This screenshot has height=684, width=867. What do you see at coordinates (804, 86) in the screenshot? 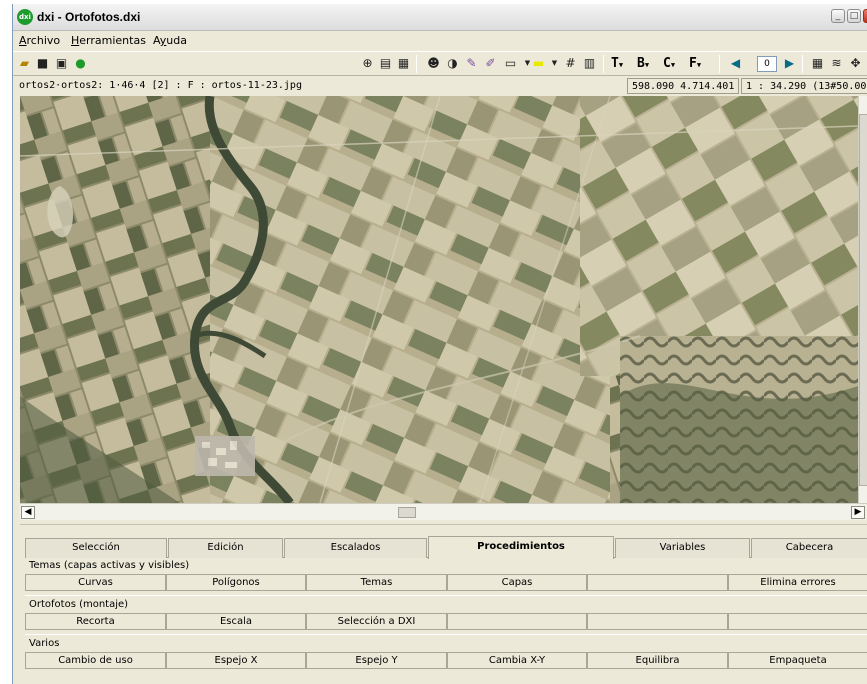
I see `scale-readout: 1 : 34.290 (13#50.000)` at bounding box center [804, 86].